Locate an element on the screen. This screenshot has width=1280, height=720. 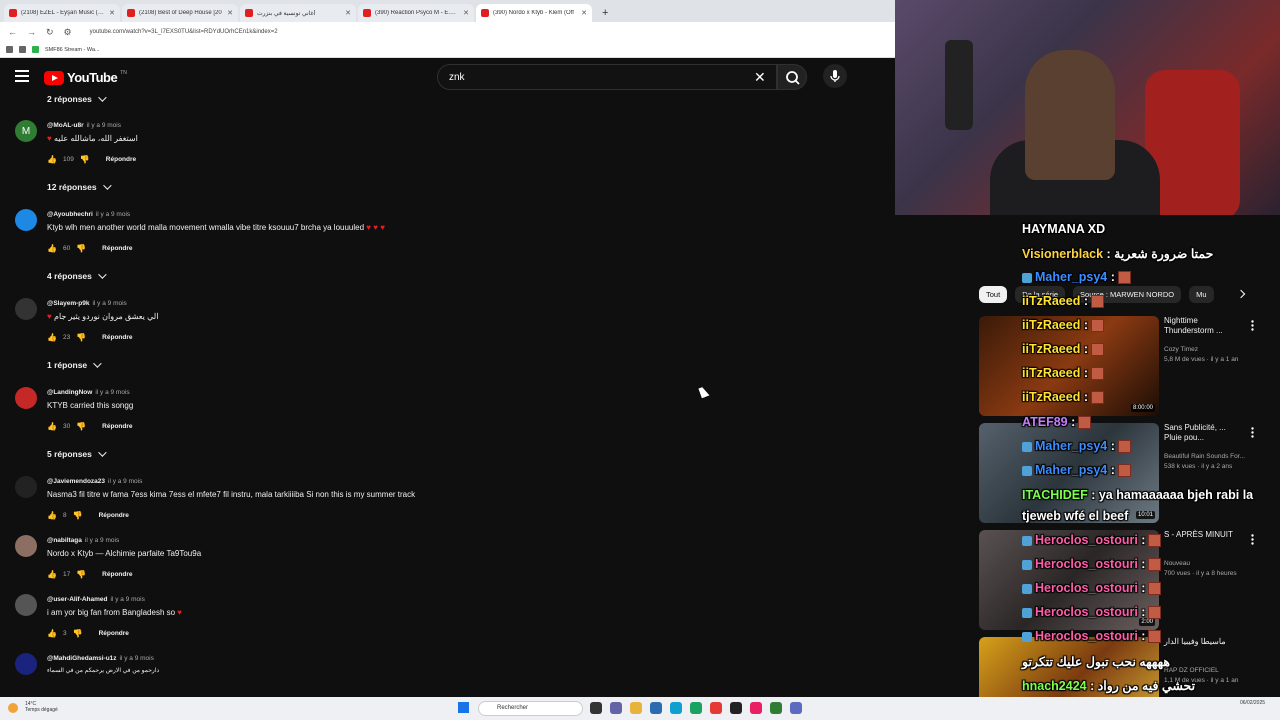
chat-message: ATEF89 : is located at coordinates (1057, 422).